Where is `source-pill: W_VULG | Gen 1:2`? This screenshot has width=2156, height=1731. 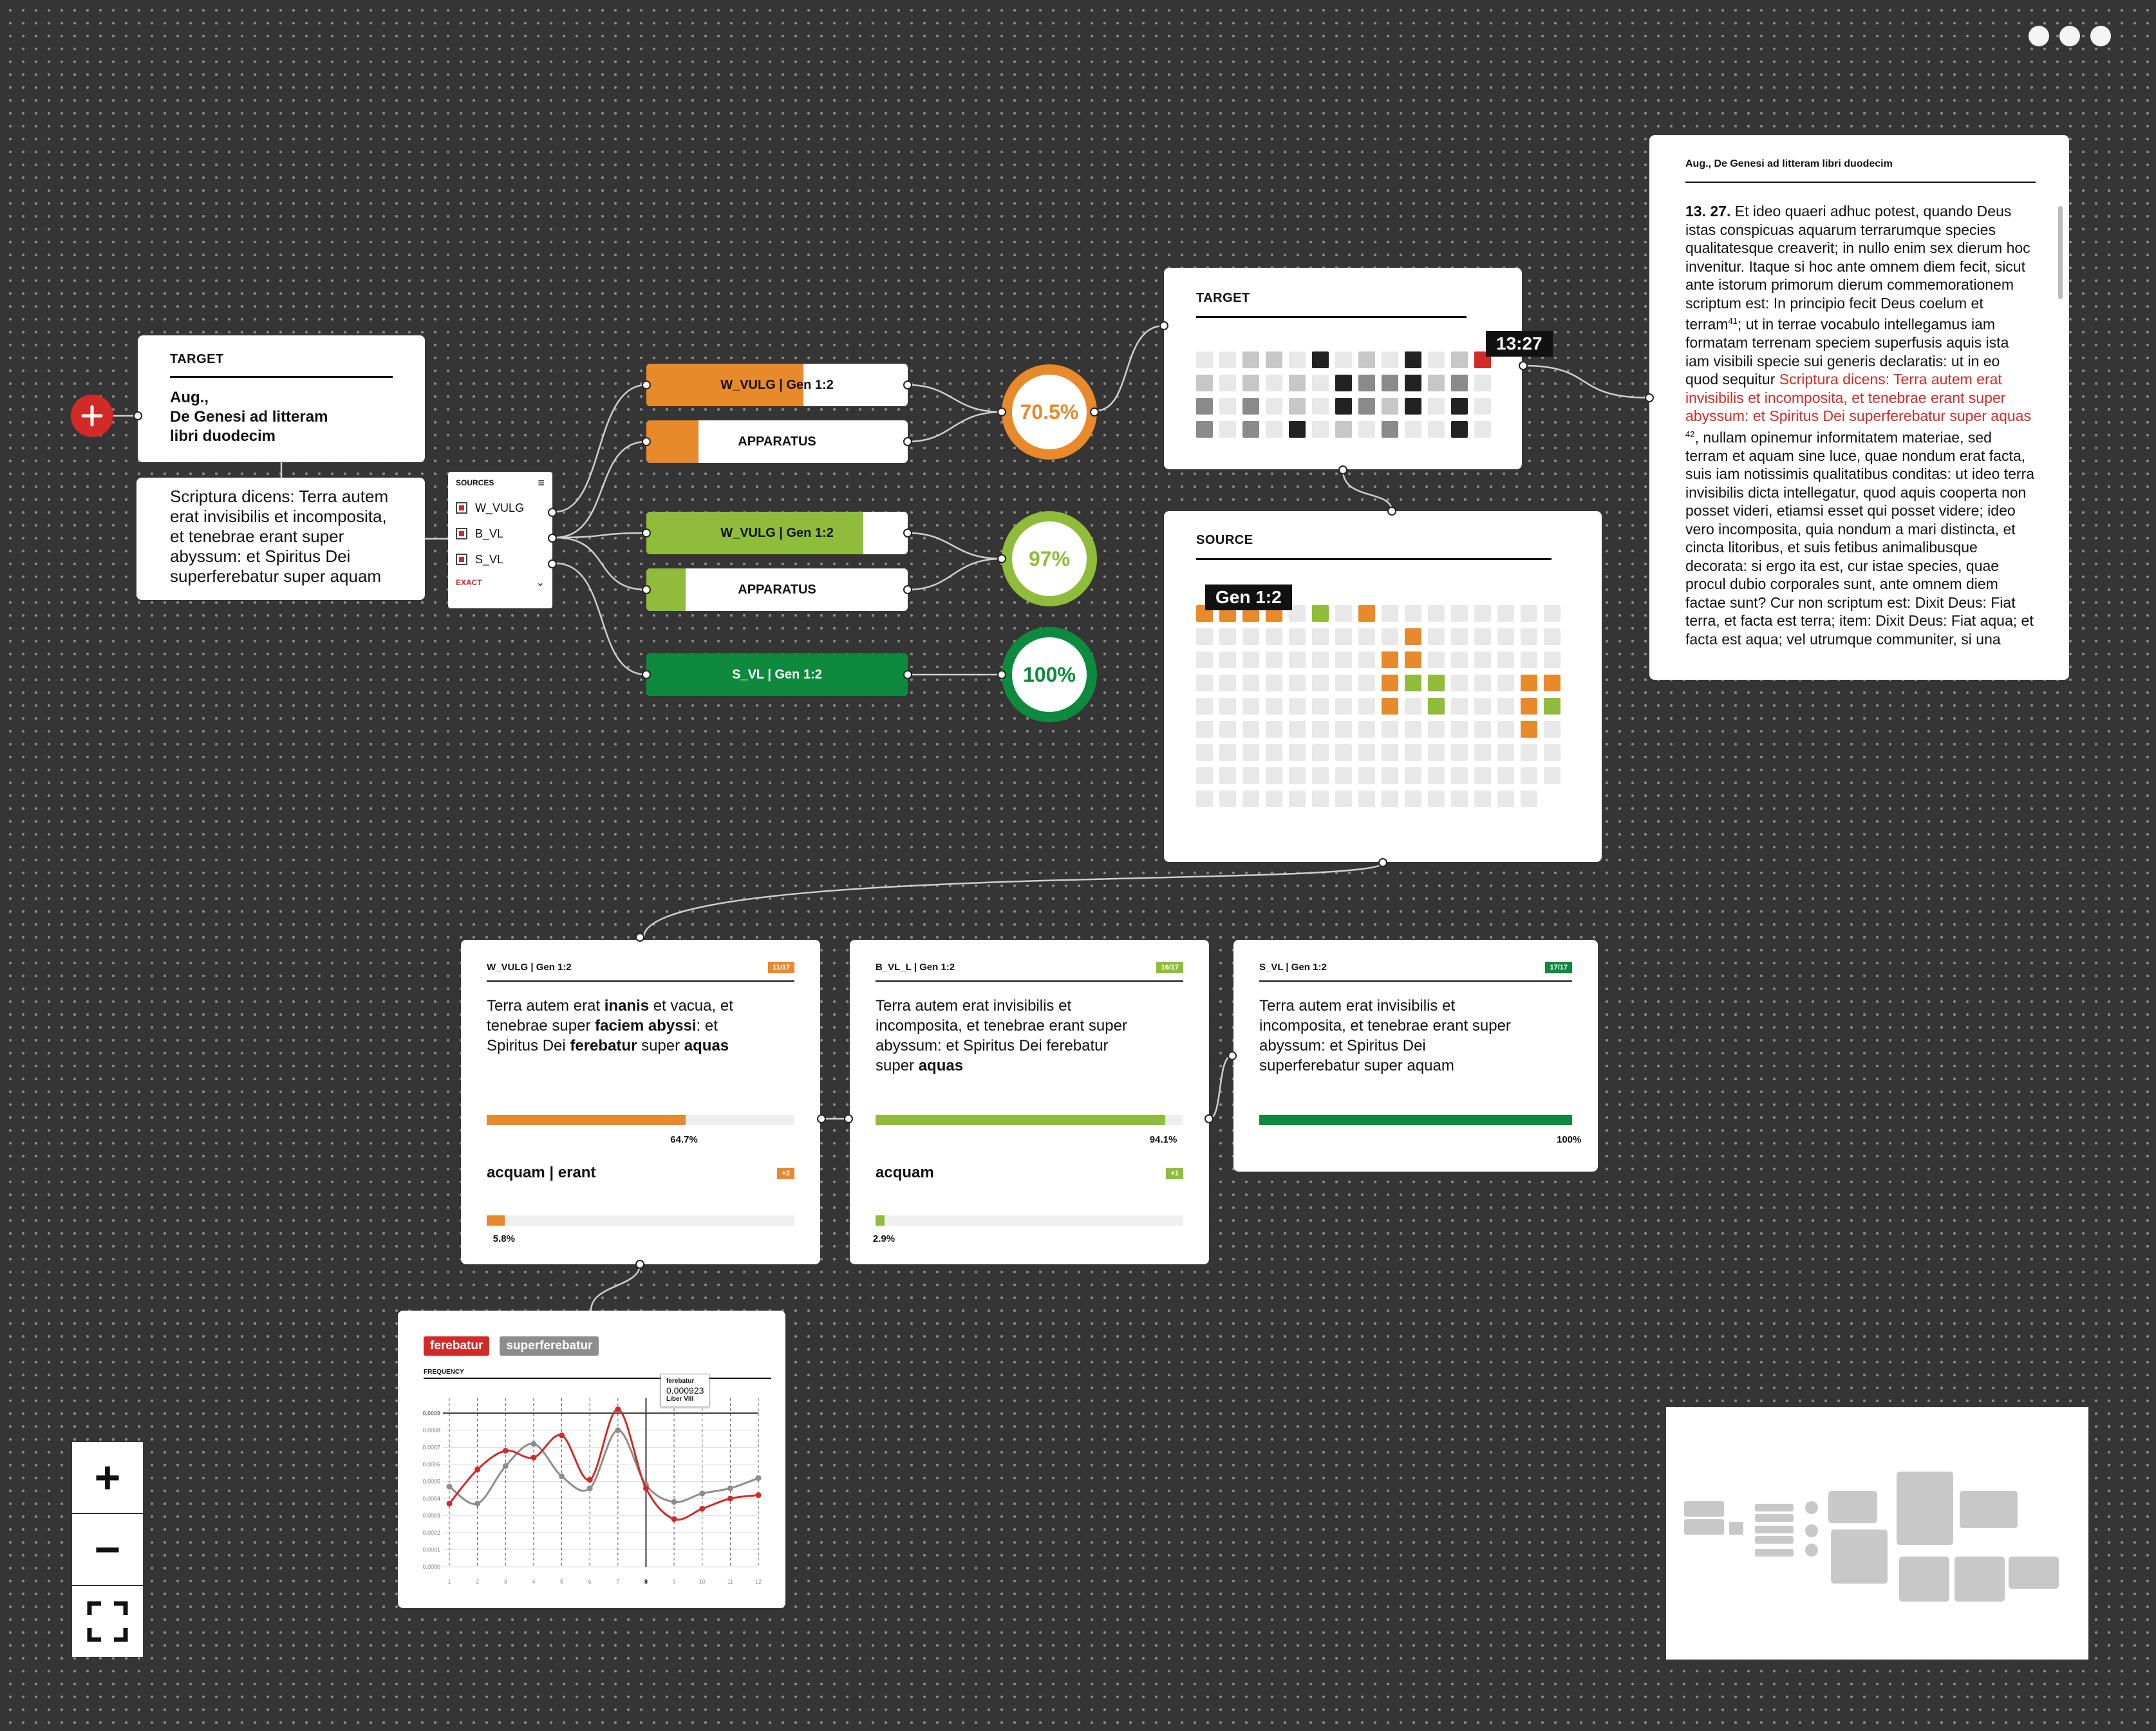
source-pill: W_VULG | Gen 1:2 is located at coordinates (777, 533).